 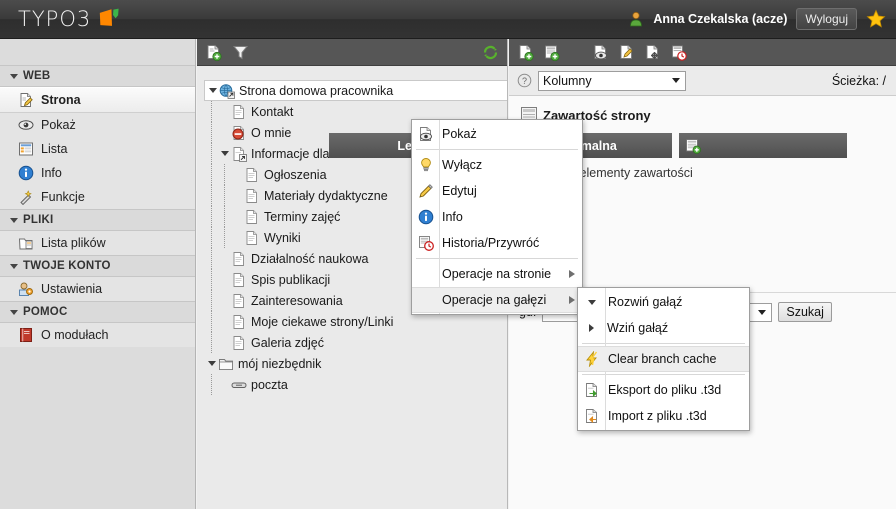 What do you see at coordinates (636, 19) in the screenshot?
I see `user-avatar-icon` at bounding box center [636, 19].